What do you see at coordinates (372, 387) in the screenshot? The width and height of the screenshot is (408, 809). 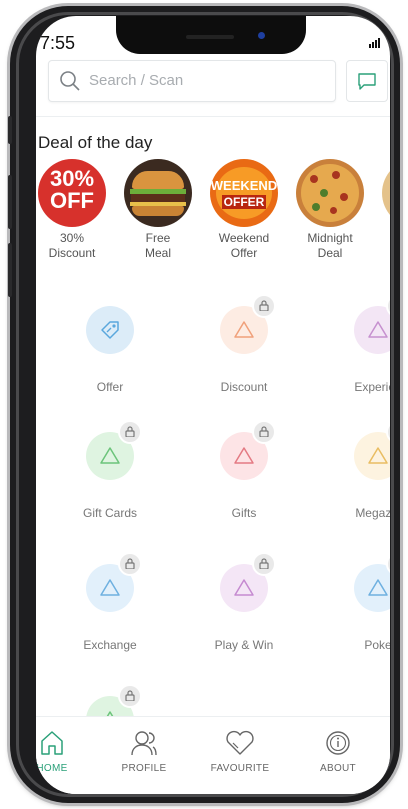 I see `category-label: Experien` at bounding box center [372, 387].